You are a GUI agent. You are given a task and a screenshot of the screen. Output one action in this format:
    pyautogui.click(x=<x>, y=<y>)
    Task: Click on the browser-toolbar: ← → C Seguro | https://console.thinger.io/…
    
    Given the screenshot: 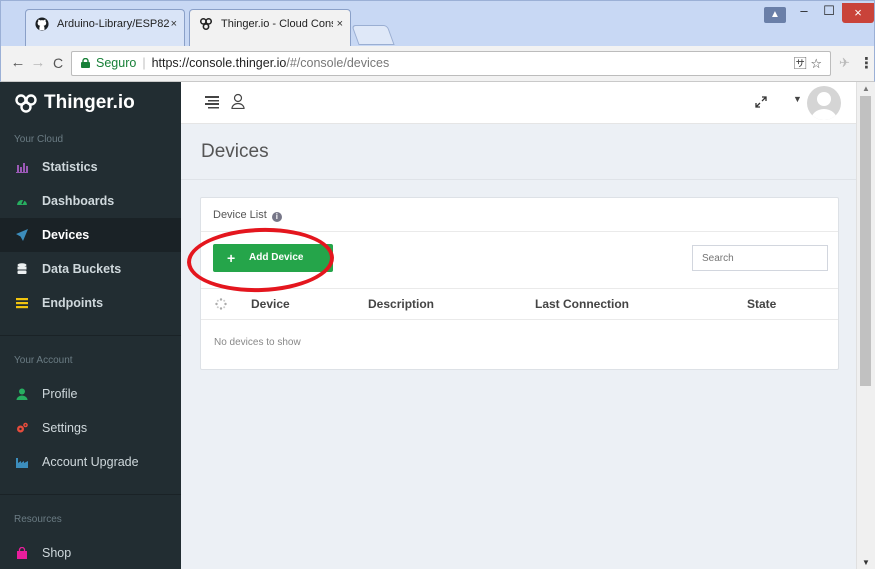 What is the action you would take?
    pyautogui.click(x=437, y=64)
    